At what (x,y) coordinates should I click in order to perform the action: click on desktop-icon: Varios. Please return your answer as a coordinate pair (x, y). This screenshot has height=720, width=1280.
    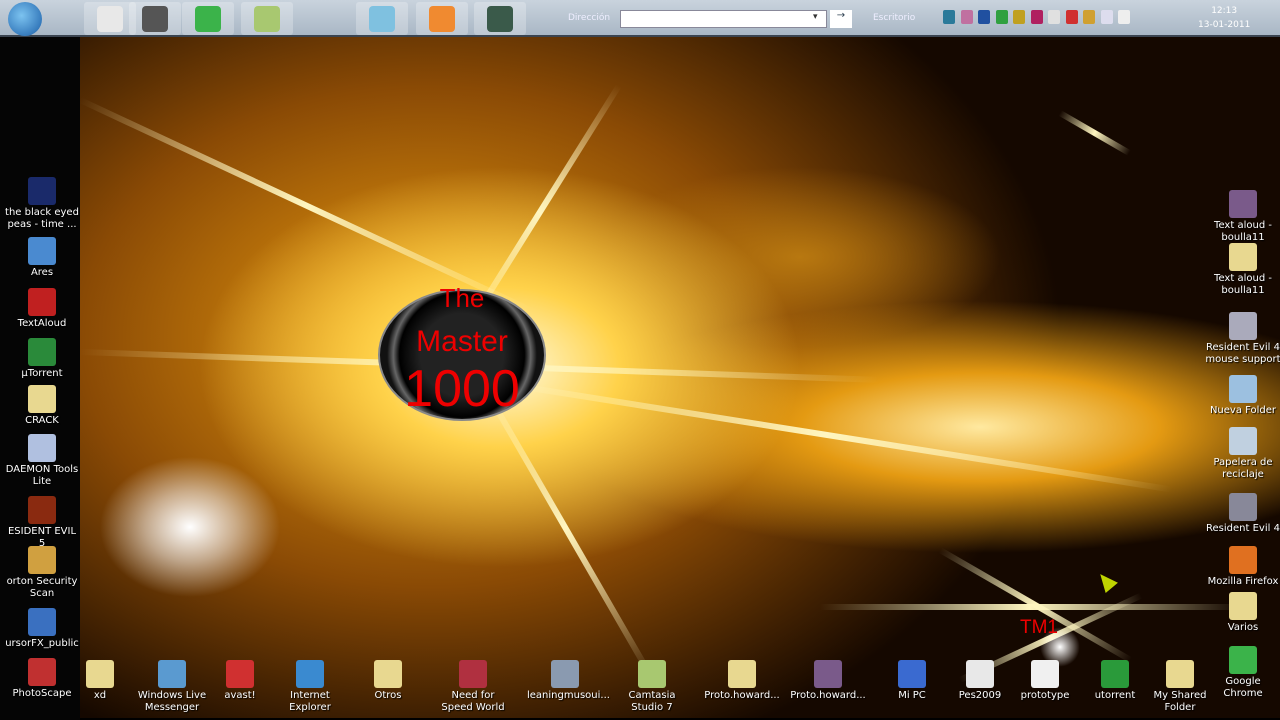
    Looking at the image, I should click on (1242, 613).